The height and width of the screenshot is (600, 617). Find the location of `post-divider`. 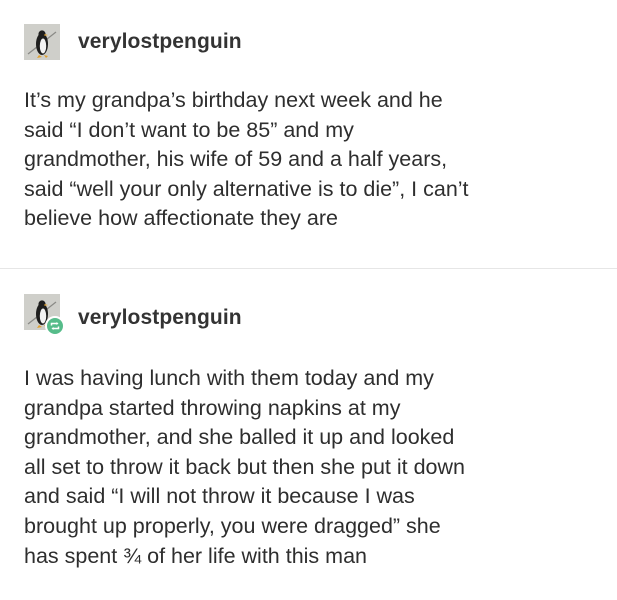

post-divider is located at coordinates (308, 268).